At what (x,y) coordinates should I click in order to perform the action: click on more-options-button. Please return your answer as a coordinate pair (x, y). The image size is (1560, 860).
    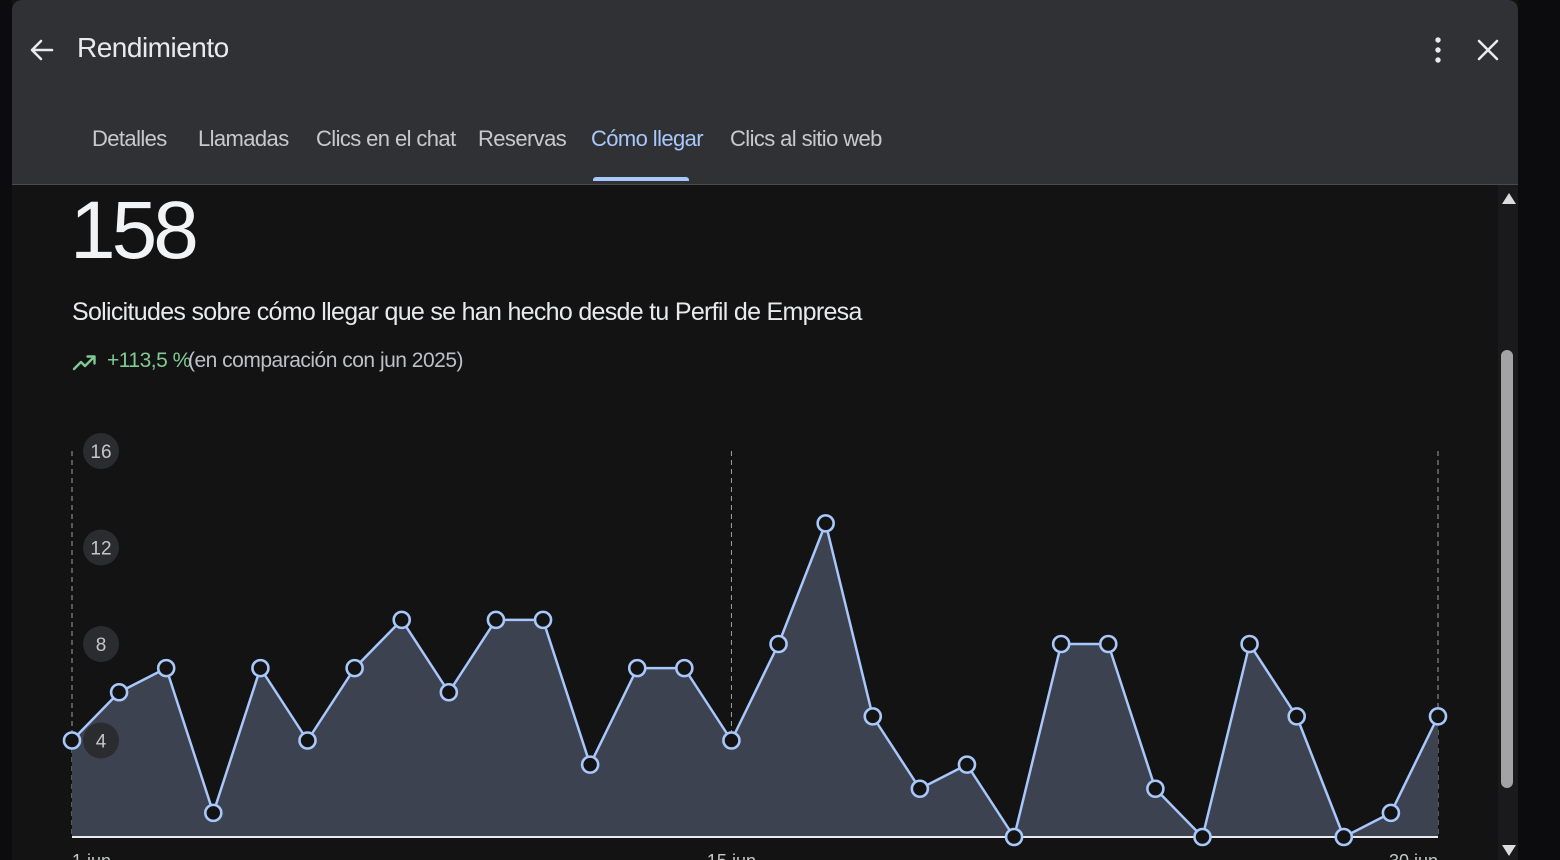
    Looking at the image, I should click on (1438, 50).